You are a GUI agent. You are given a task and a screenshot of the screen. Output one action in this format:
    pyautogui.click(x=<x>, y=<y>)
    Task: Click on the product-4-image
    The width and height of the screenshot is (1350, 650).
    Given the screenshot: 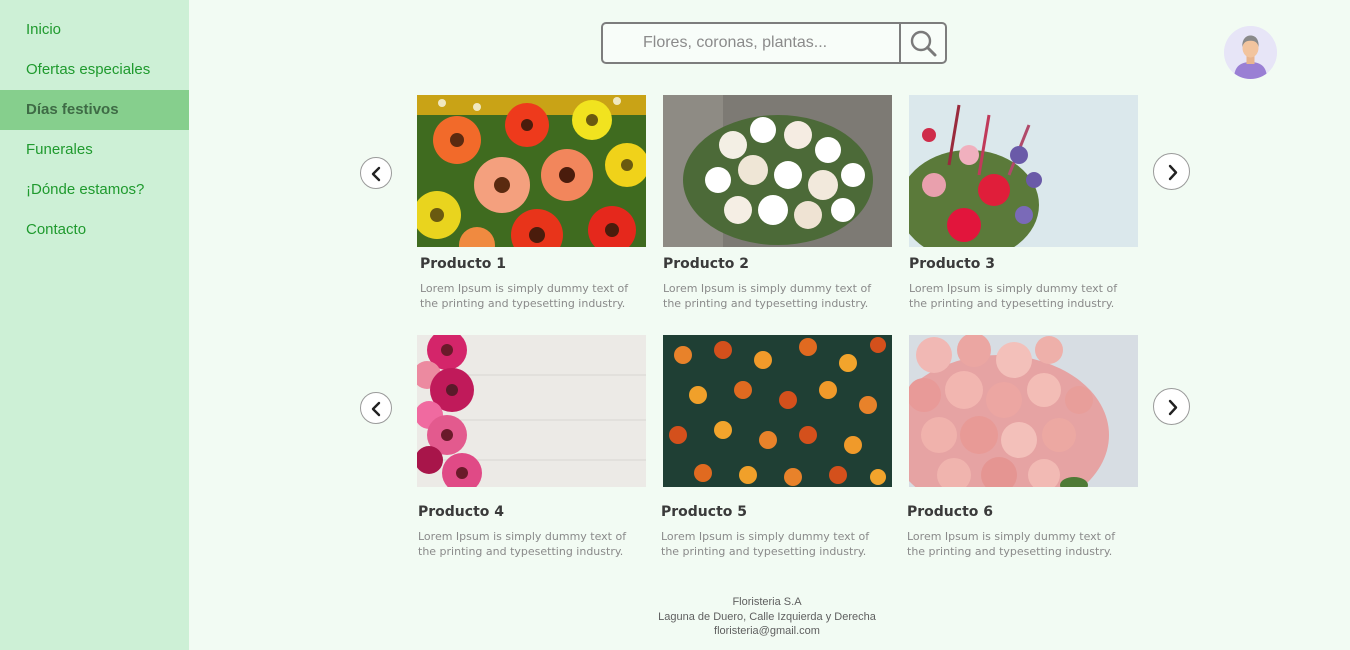 What is the action you would take?
    pyautogui.click(x=531, y=411)
    